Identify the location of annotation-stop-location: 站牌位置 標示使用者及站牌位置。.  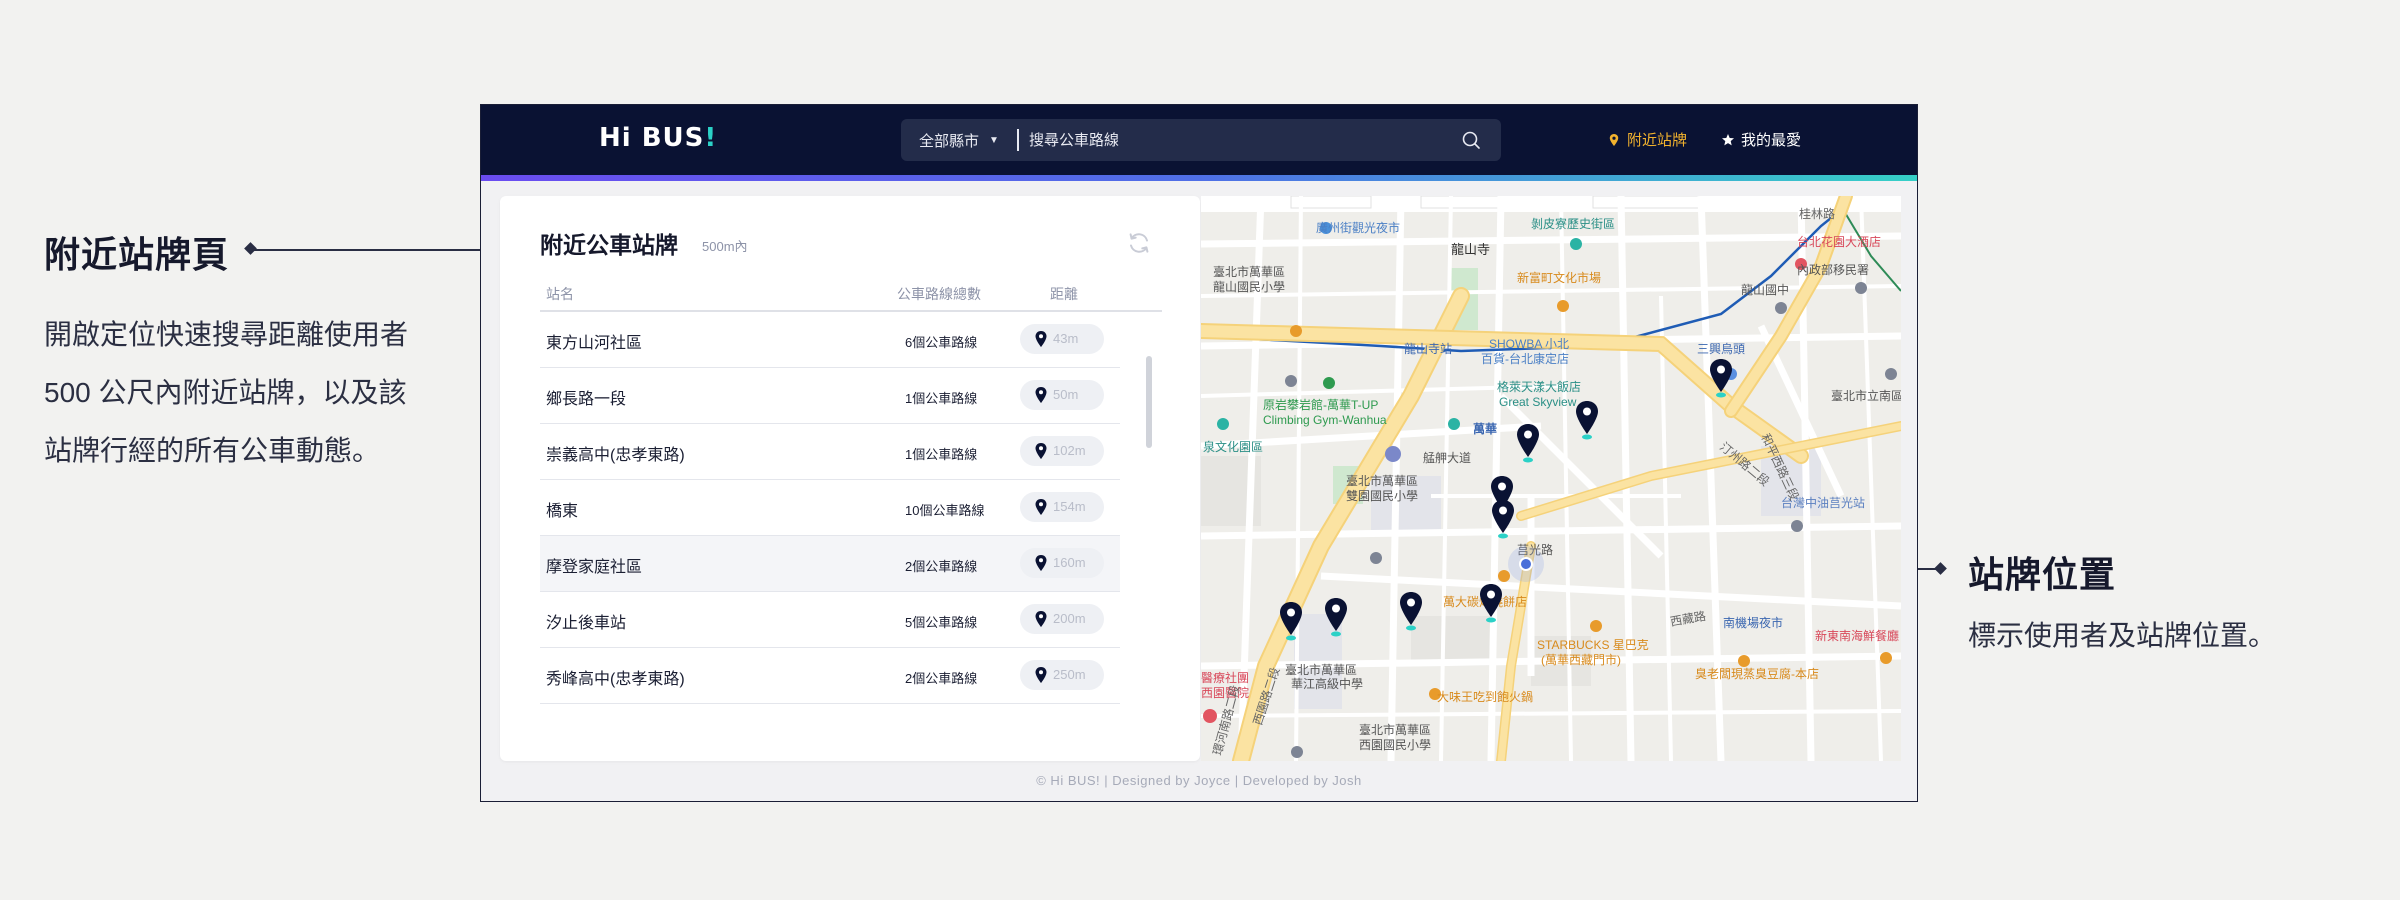
(2178, 601).